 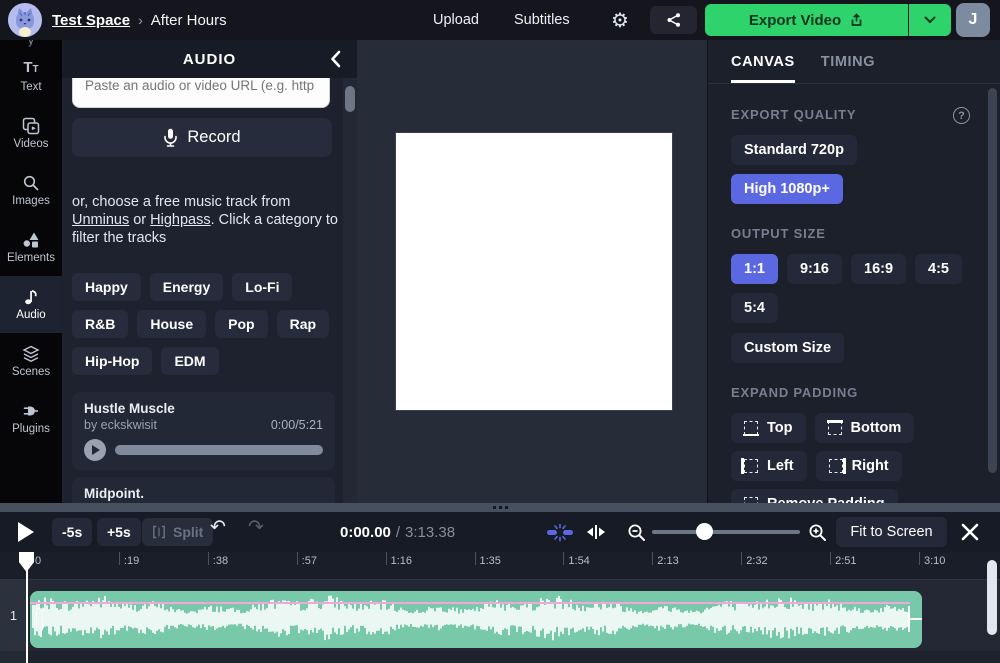 What do you see at coordinates (814, 269) in the screenshot?
I see `size-9-16-button: 9:16` at bounding box center [814, 269].